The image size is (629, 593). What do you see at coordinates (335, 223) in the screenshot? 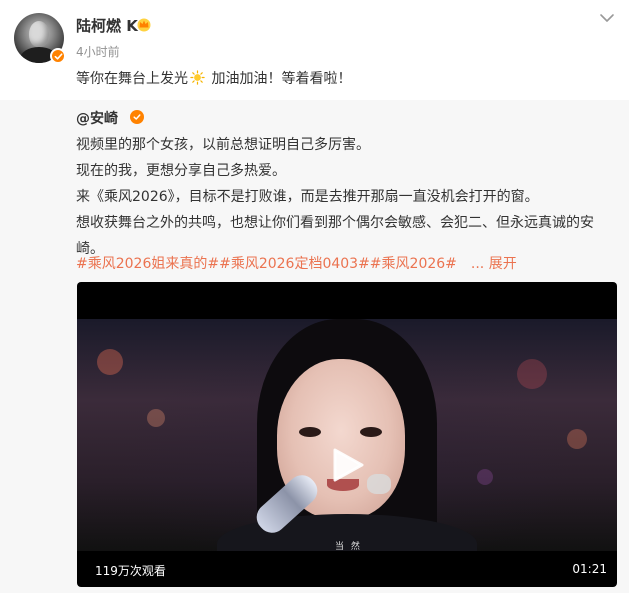
I see `repost-line: 想收获舞台之外的共鸣，也想让你们看到那个偶尔会敏感、会犯二、但永远真诚的安` at bounding box center [335, 223].